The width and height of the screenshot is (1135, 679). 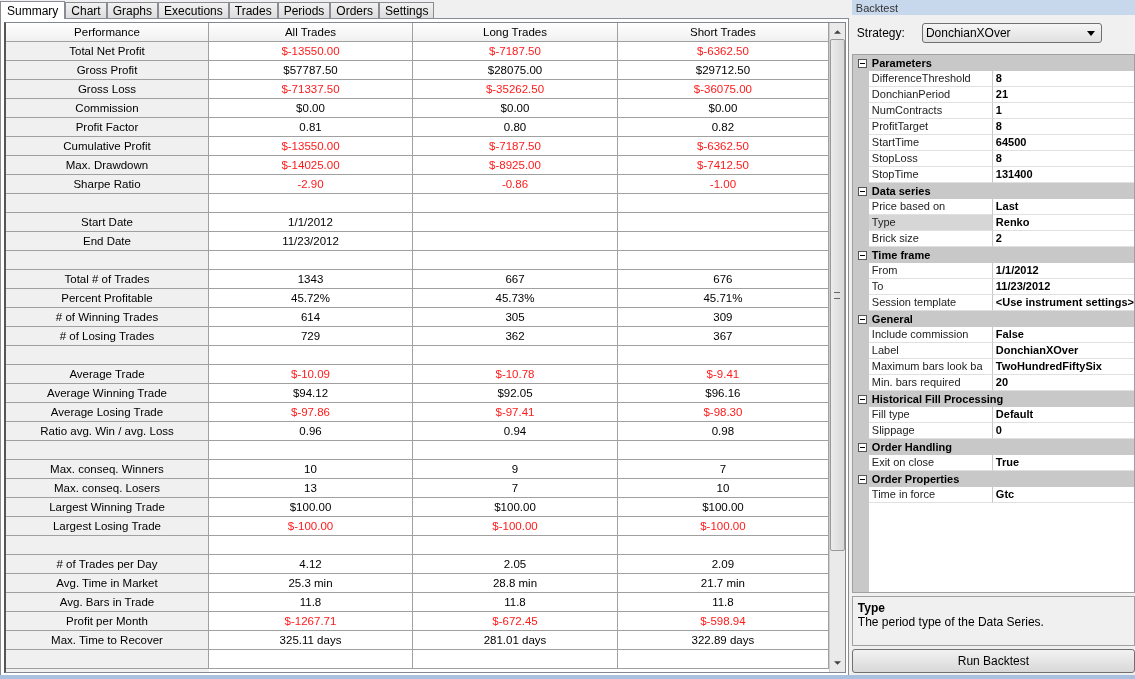 I want to click on table-cell: 325.11 days, so click(x=310, y=640).